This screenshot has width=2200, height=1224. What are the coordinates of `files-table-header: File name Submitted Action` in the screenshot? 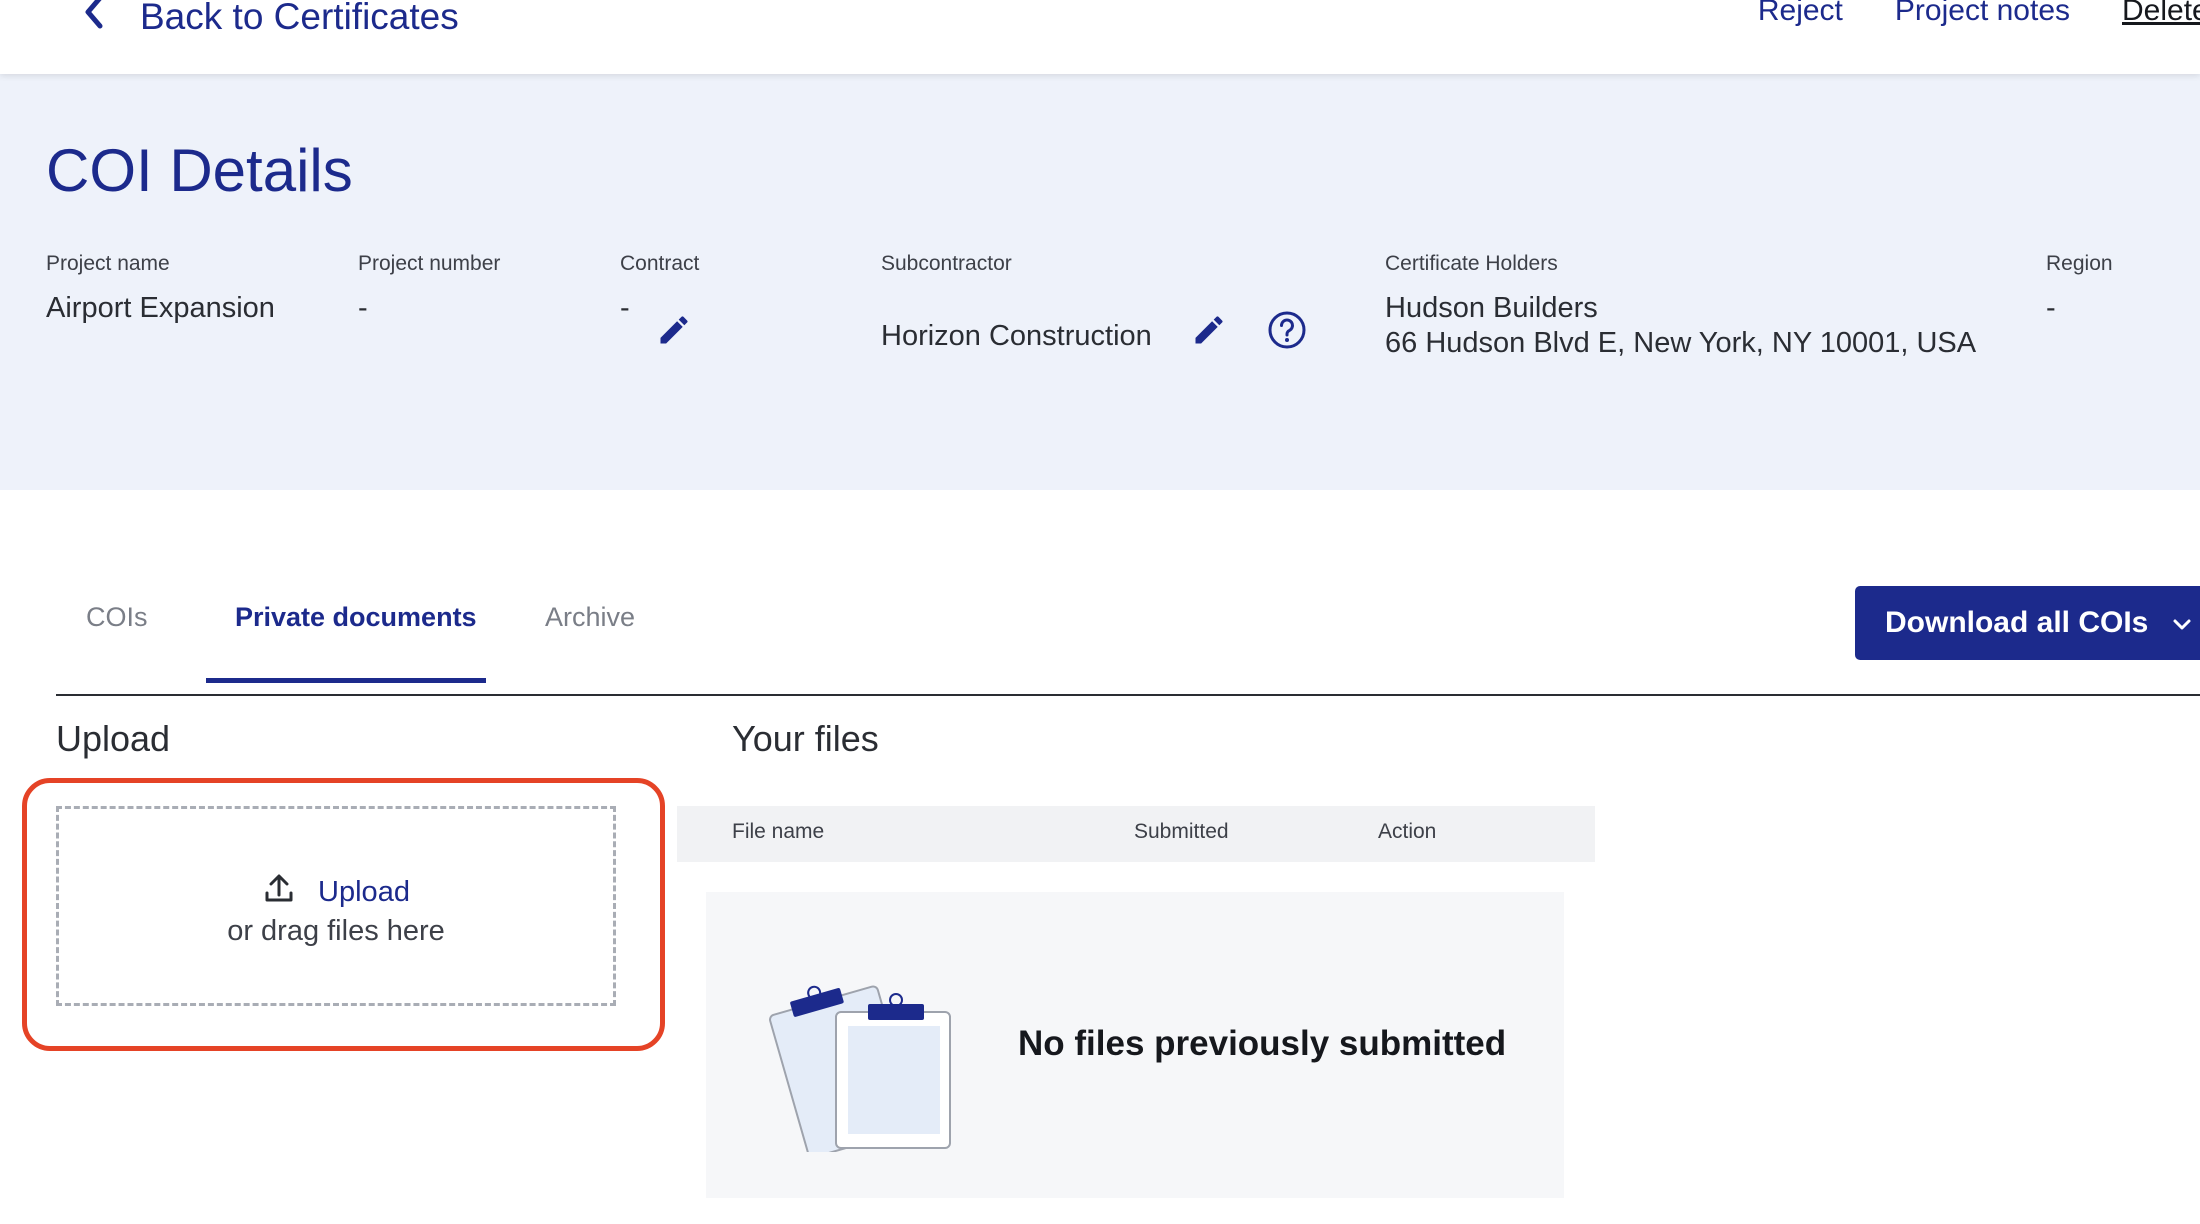 It's located at (1136, 834).